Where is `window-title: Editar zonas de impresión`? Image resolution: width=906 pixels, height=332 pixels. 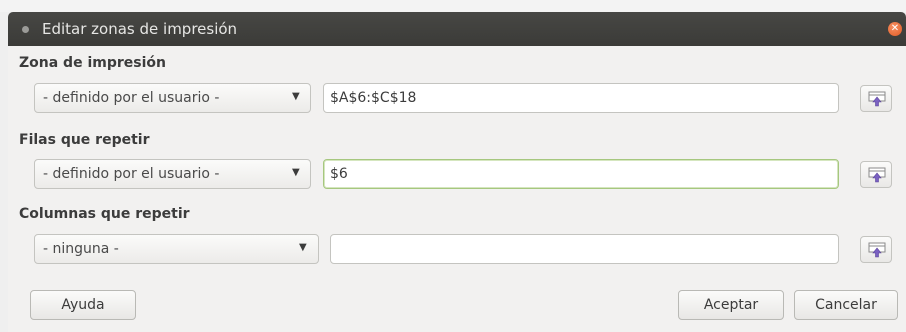 window-title: Editar zonas de impresión is located at coordinates (140, 29).